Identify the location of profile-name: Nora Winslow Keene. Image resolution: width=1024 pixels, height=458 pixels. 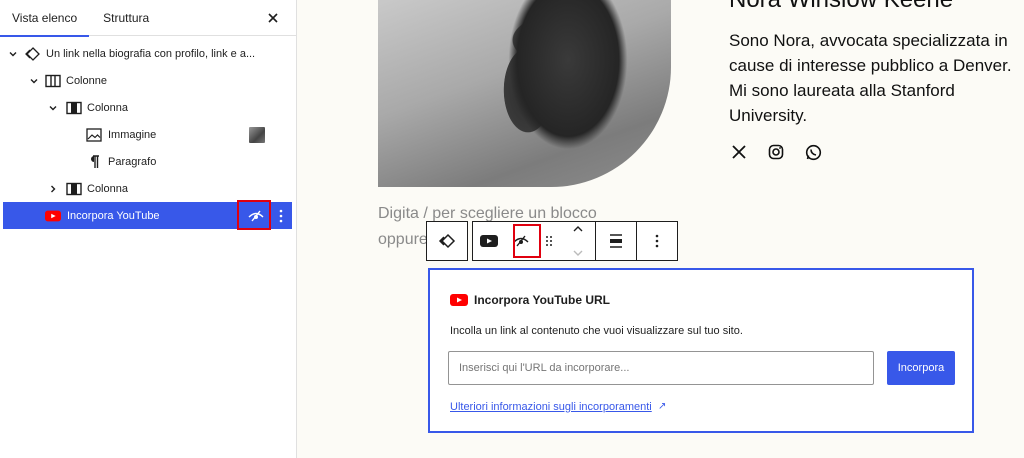
(841, 7).